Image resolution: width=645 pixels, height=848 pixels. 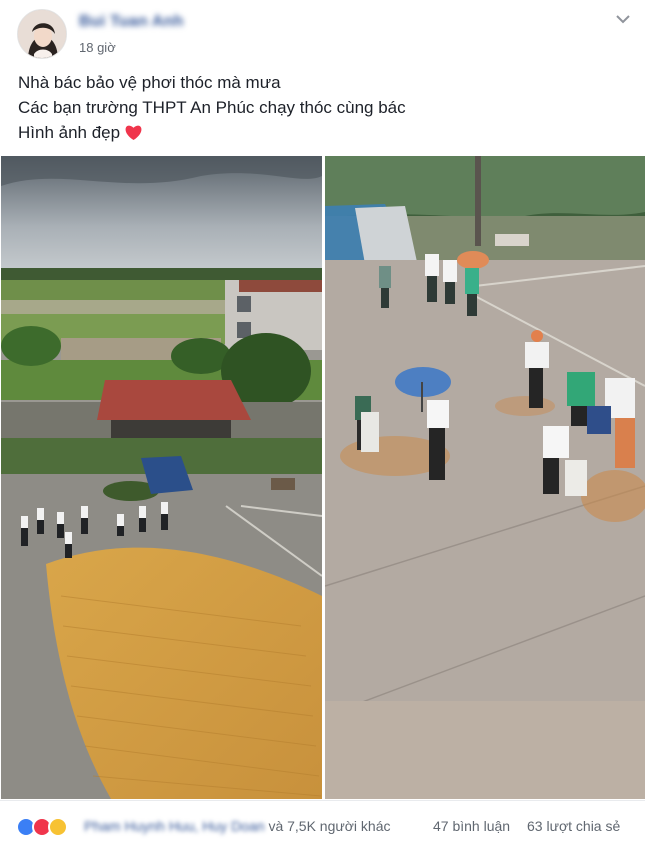 I want to click on shares-count: 63 lượt chia sẻ, so click(x=573, y=826).